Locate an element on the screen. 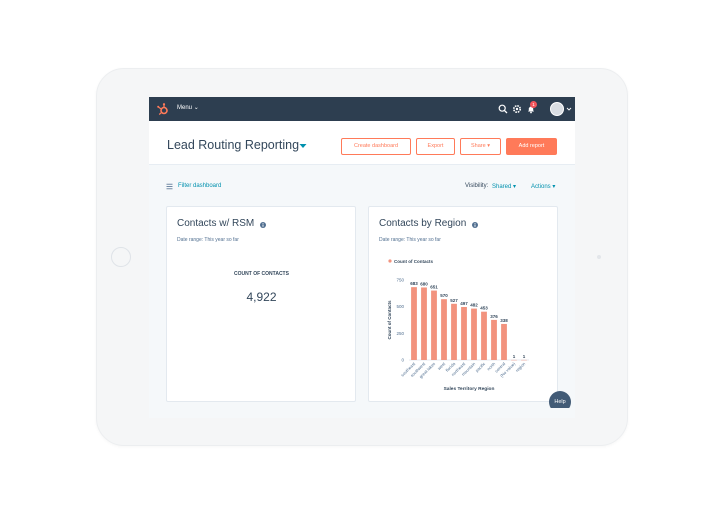 The width and height of the screenshot is (728, 522). bar-value-label: 338 is located at coordinates (504, 320).